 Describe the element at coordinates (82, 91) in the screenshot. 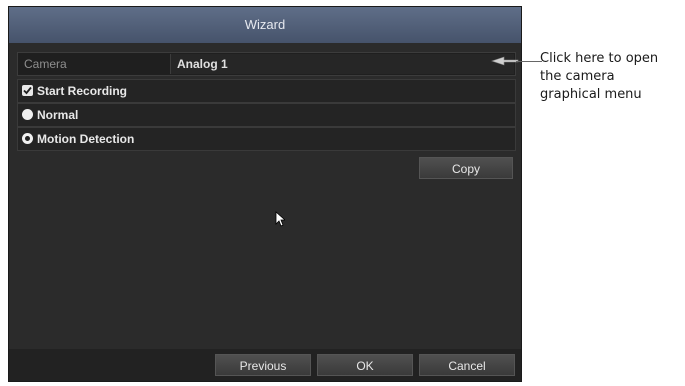

I see `start-recording-label: Start Recording` at that location.